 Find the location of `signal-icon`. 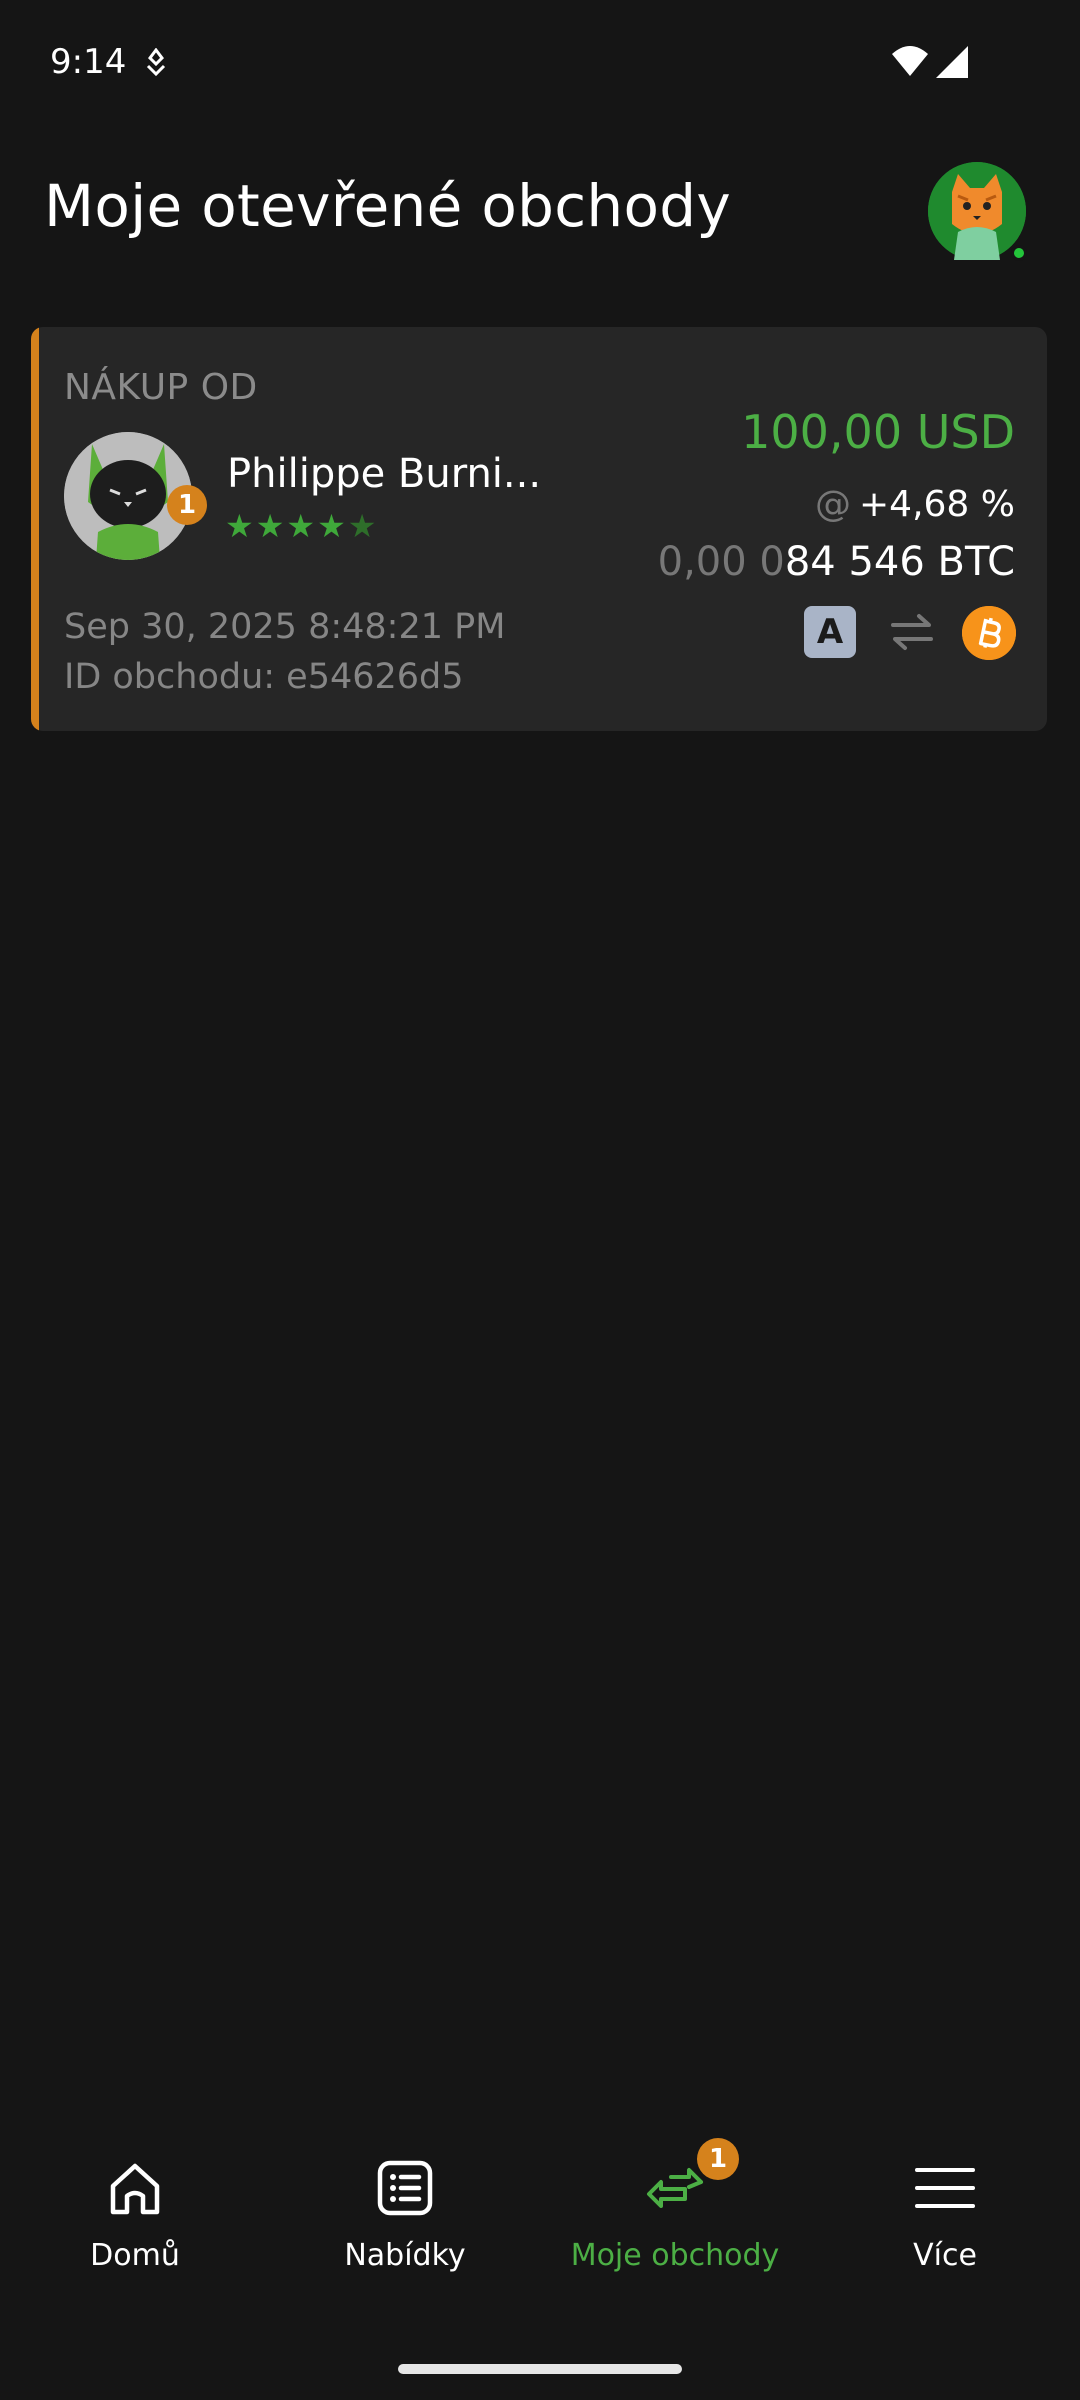

signal-icon is located at coordinates (952, 62).